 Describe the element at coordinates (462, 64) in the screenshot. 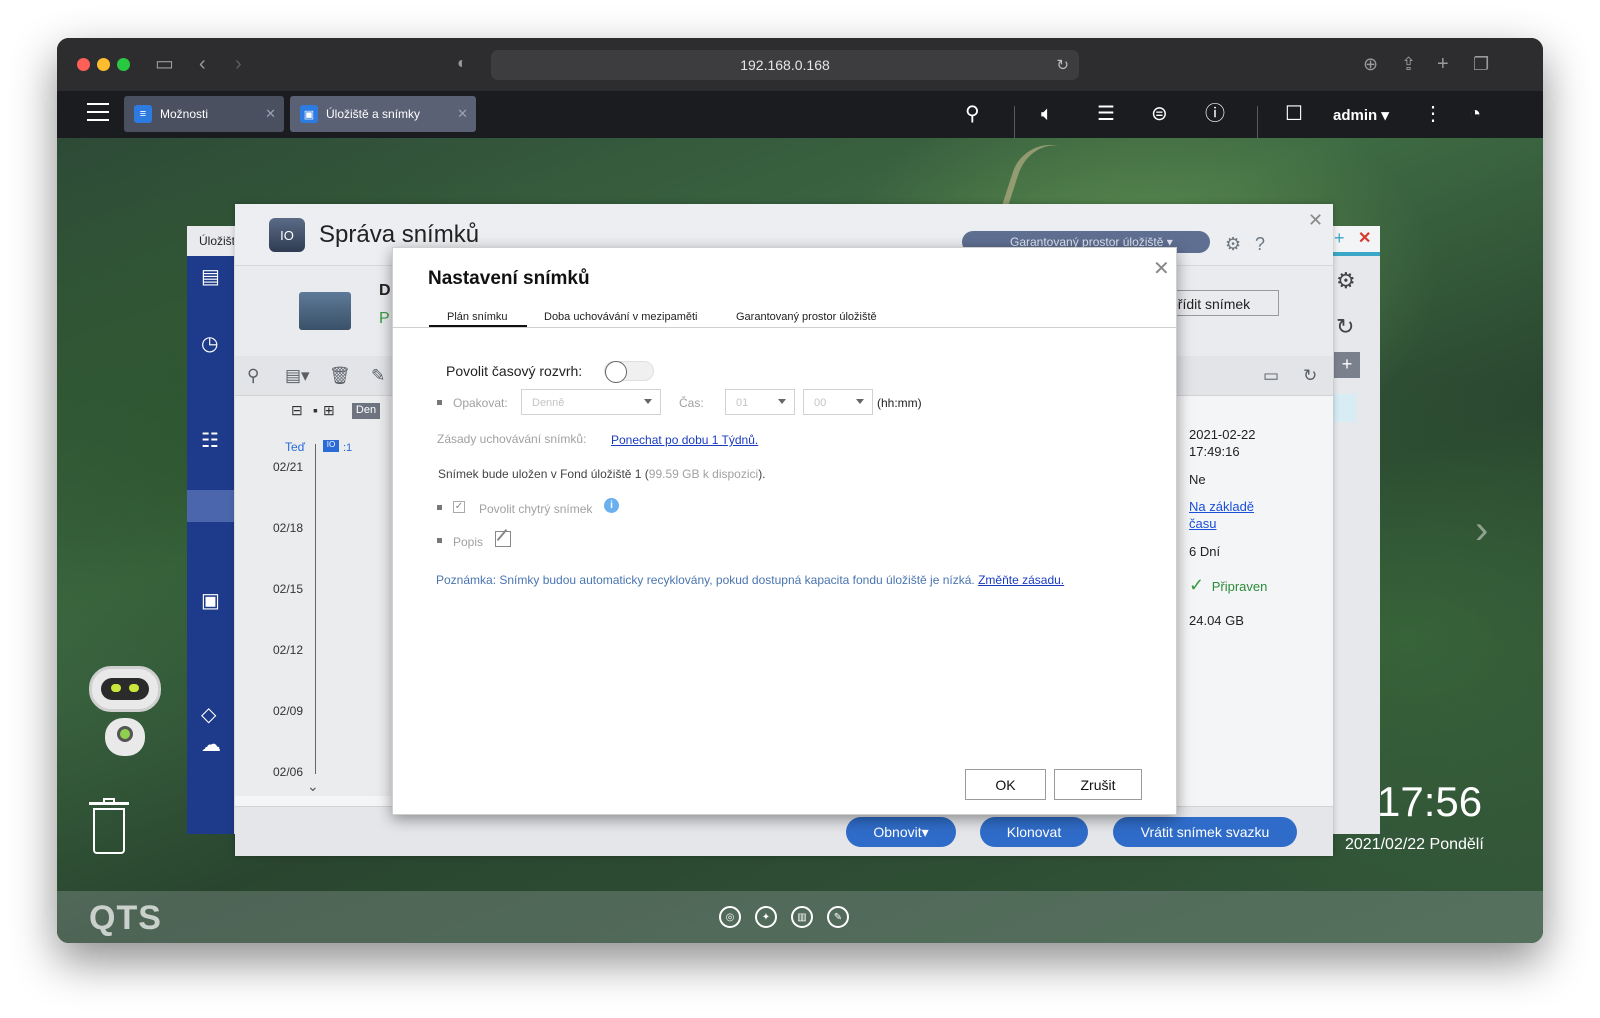

I see `shield-icon: ◐` at that location.